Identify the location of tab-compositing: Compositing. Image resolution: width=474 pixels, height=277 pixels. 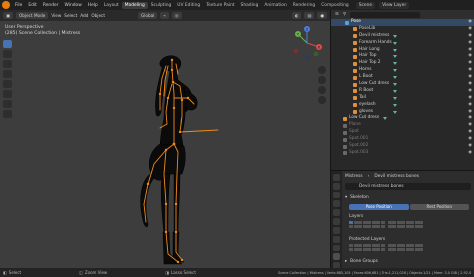
(335, 5).